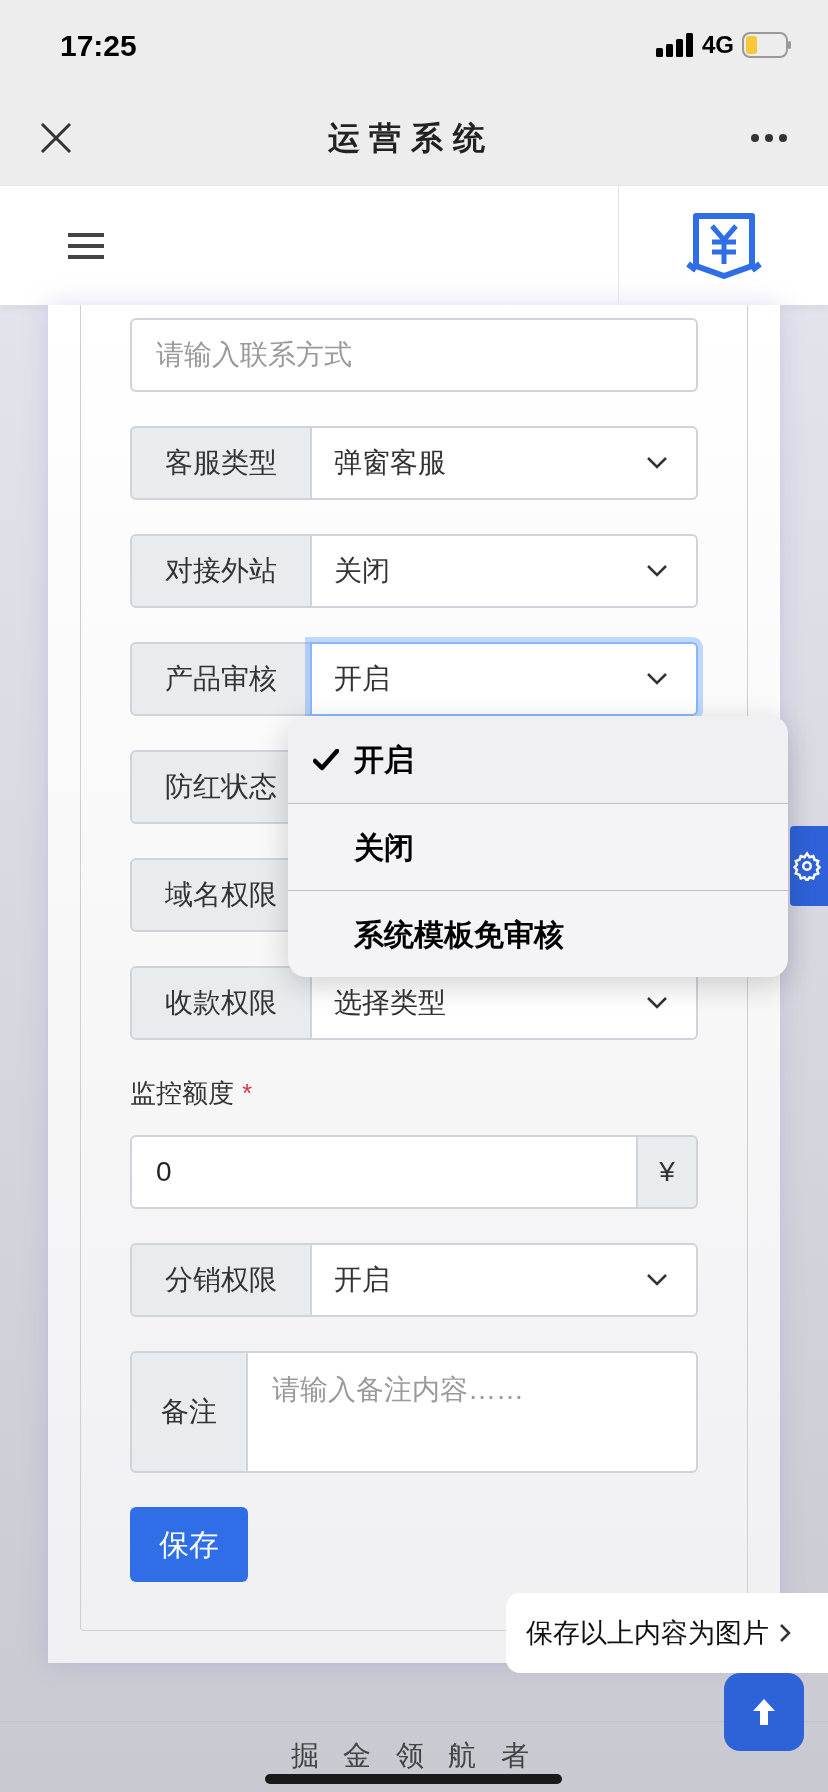 Image resolution: width=828 pixels, height=1792 pixels. I want to click on battery-icon, so click(767, 45).